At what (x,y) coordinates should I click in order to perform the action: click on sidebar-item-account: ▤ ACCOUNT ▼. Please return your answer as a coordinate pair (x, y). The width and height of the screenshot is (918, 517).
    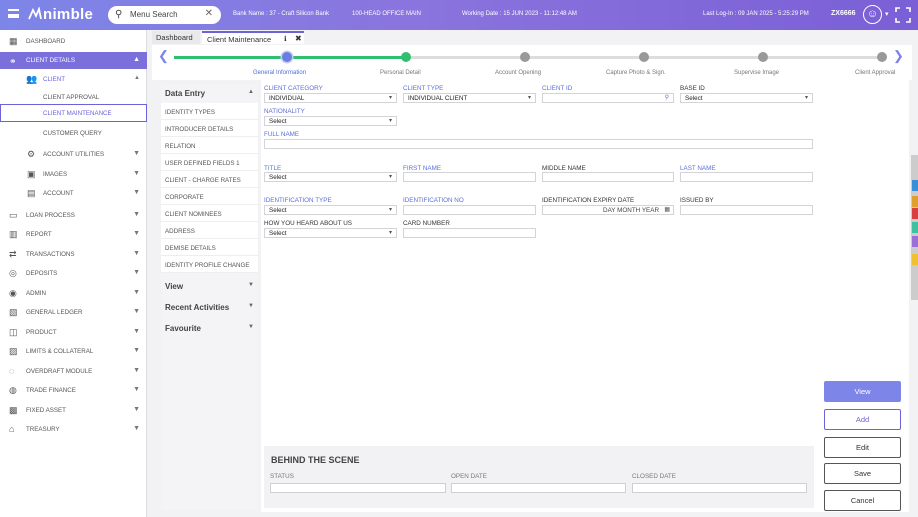
    Looking at the image, I should click on (73, 193).